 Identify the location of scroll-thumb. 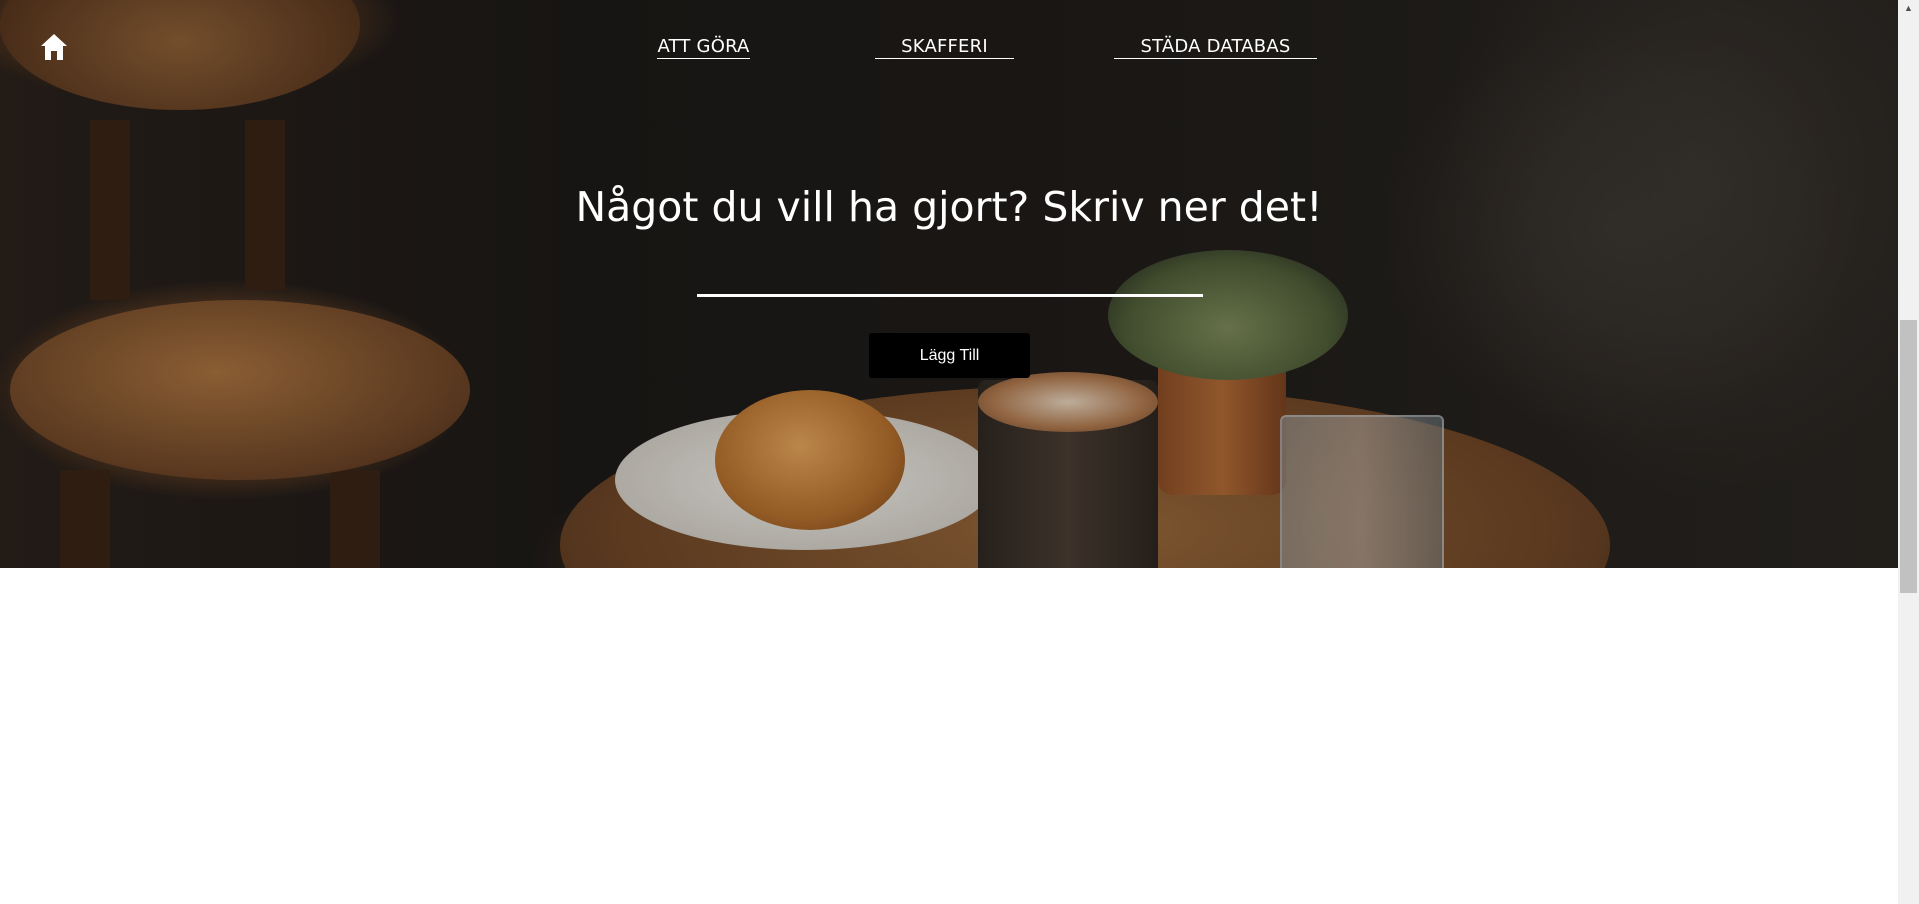
(1908, 456).